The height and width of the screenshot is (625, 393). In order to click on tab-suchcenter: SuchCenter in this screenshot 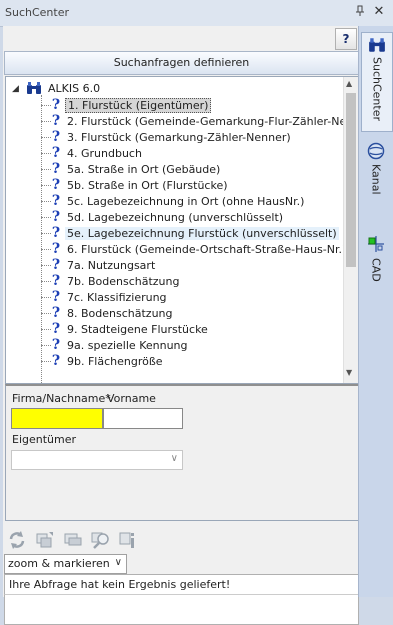, I will do `click(377, 82)`.